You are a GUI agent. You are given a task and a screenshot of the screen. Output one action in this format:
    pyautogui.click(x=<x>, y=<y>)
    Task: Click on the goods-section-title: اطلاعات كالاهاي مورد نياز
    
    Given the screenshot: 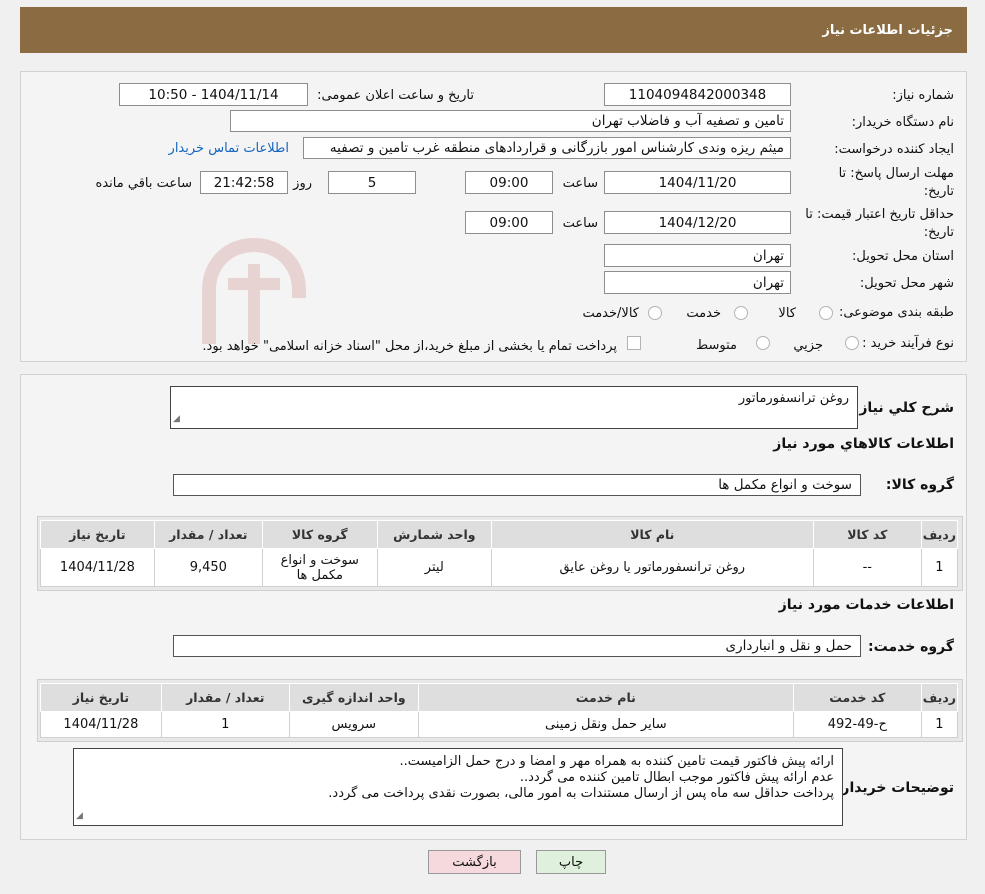 What is the action you would take?
    pyautogui.click(x=863, y=444)
    